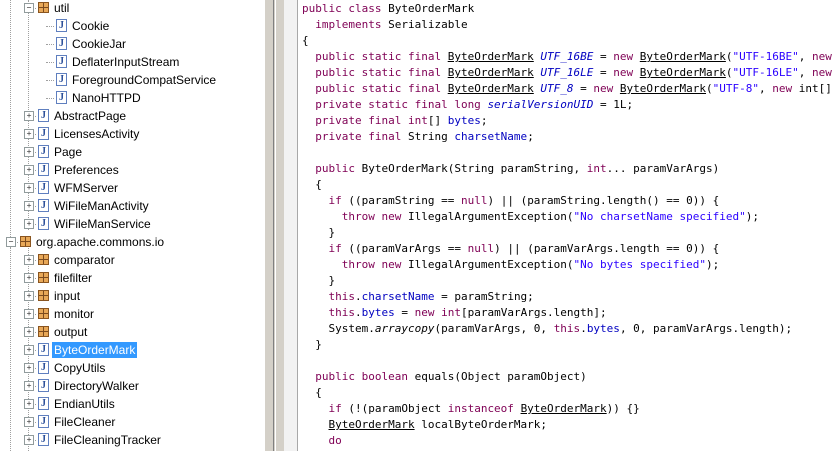  I want to click on tree-item-endianutils: + J EndianUtils, so click(132, 404).